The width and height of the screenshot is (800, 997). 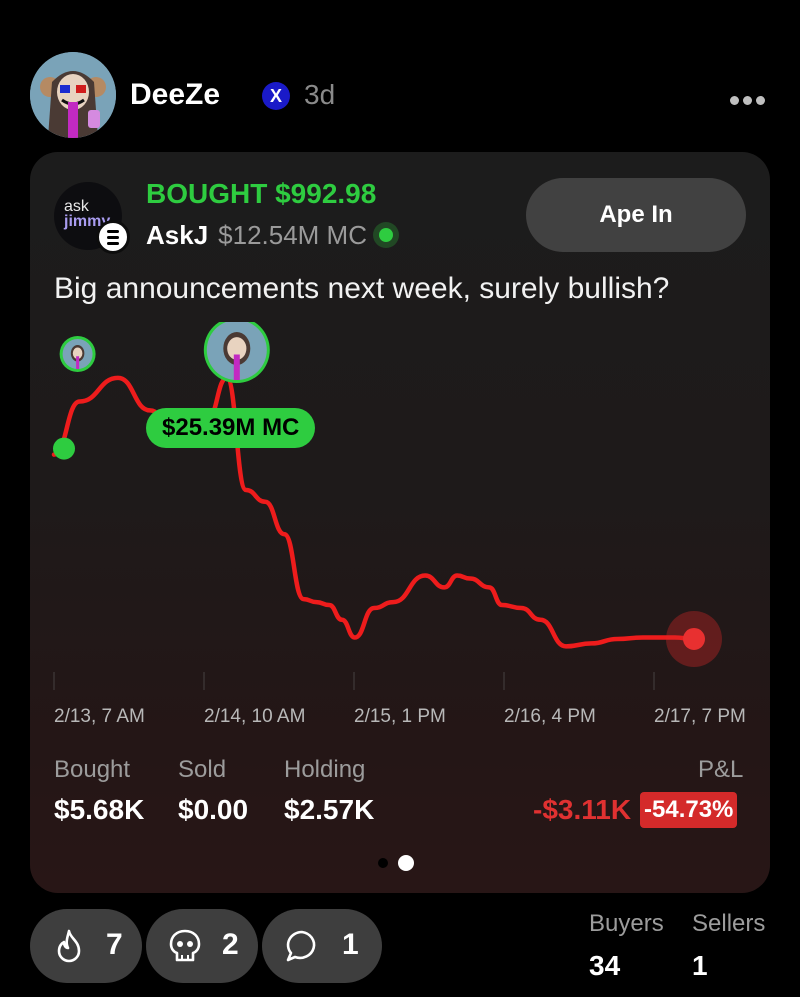 I want to click on buy-marker-avatar-tongue, so click(x=78, y=362).